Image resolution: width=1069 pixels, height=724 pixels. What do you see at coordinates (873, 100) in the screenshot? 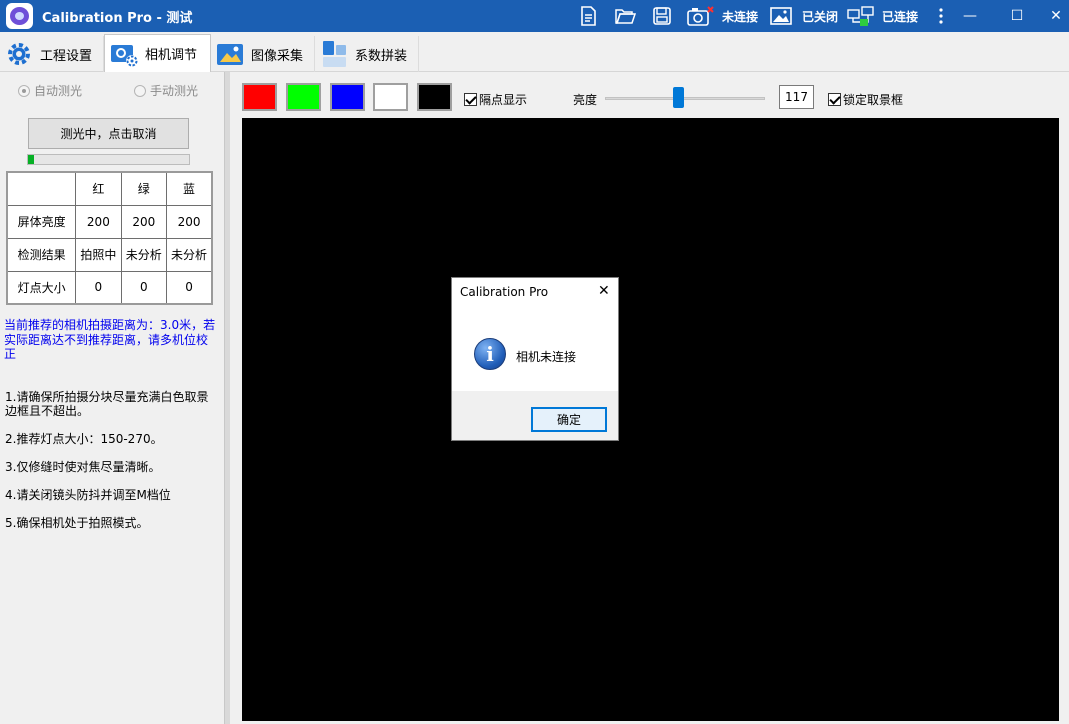
I see `checkbox-label: 锁定取景框` at bounding box center [873, 100].